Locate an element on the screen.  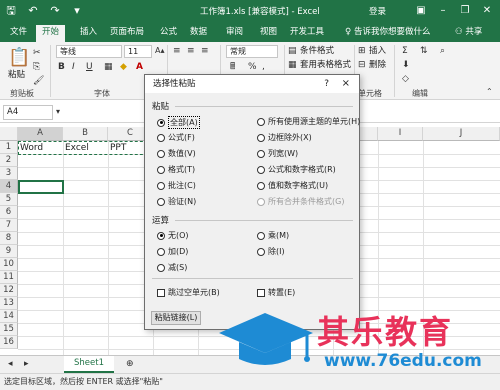
customize-qat-icon: ▾ is located at coordinates (77, 11).